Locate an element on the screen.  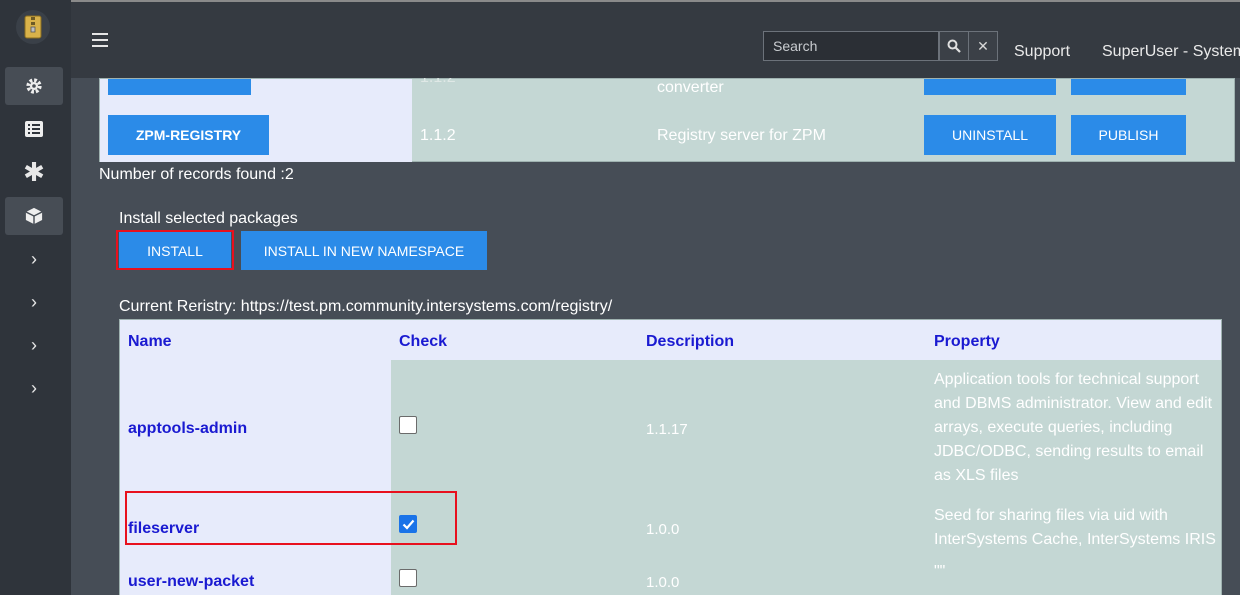
install-new-namespace-button: INSTALL IN NEW NAMESPACE is located at coordinates (364, 250).